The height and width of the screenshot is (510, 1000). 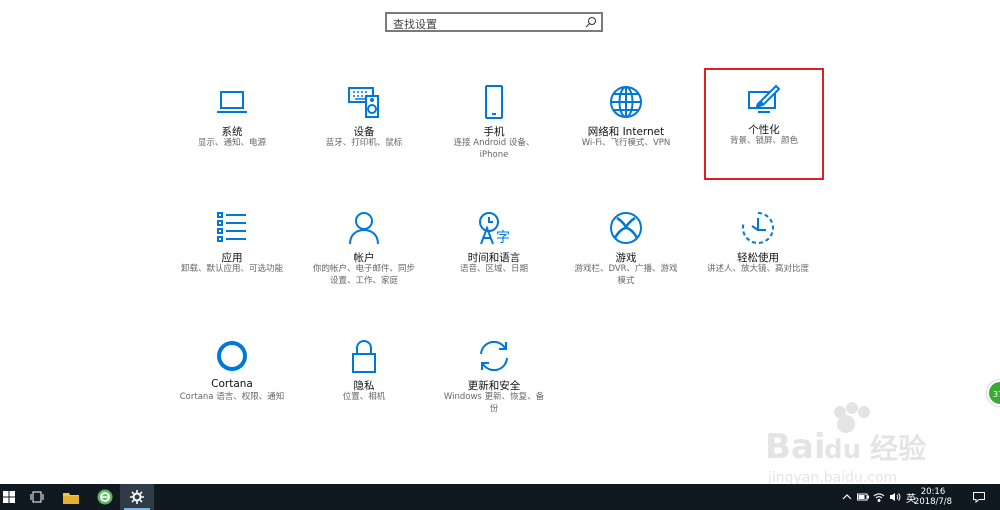 What do you see at coordinates (494, 258) in the screenshot?
I see `tile-title: 时间和语言` at bounding box center [494, 258].